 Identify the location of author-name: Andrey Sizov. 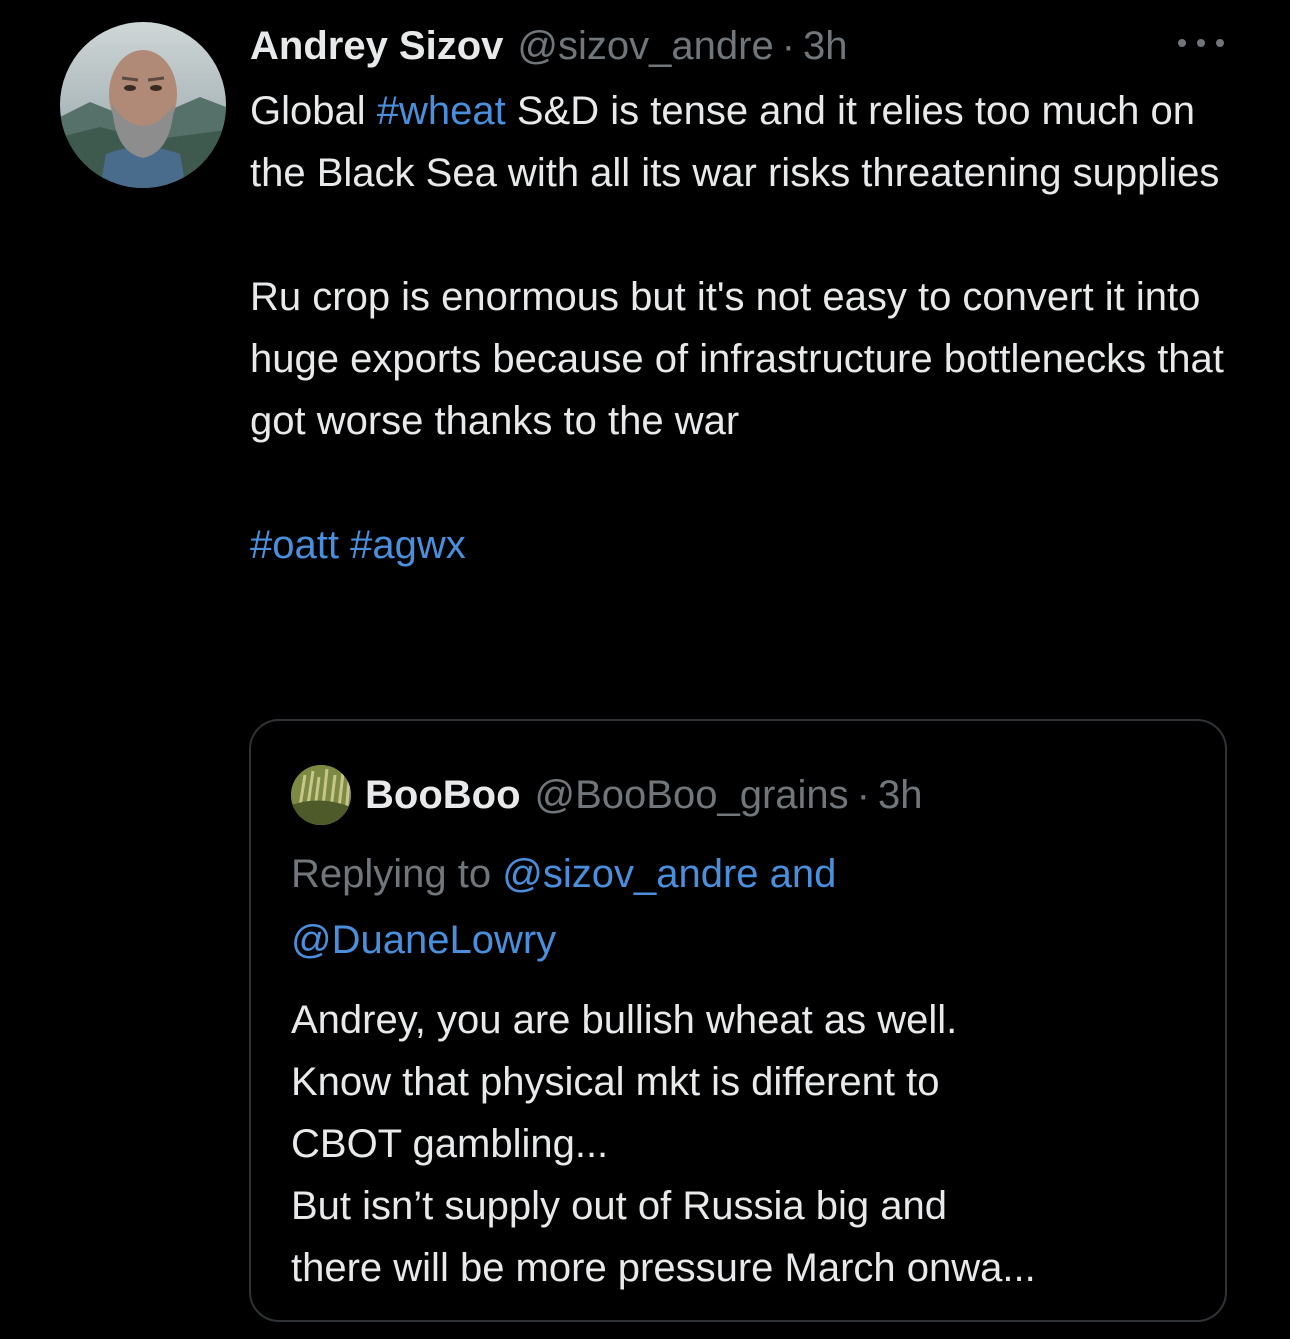
(376, 46).